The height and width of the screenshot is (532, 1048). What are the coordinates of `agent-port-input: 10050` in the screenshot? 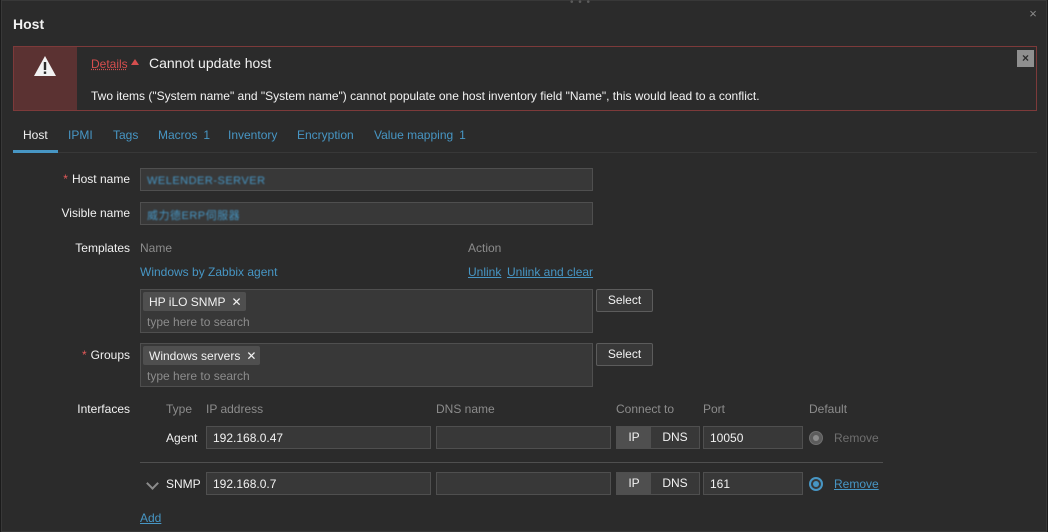 It's located at (753, 437).